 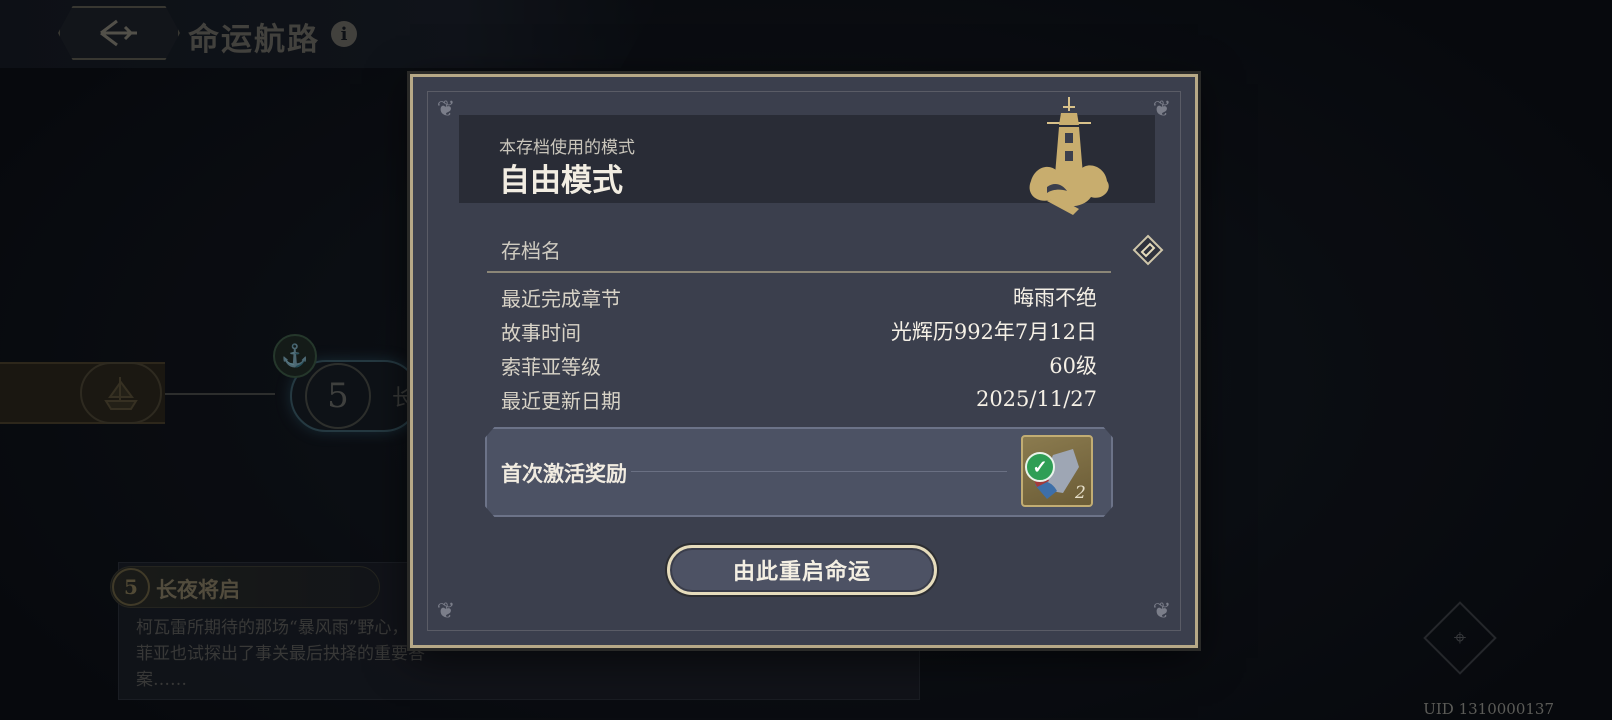 What do you see at coordinates (802, 570) in the screenshot?
I see `restart-fate-button: 由此重启命运` at bounding box center [802, 570].